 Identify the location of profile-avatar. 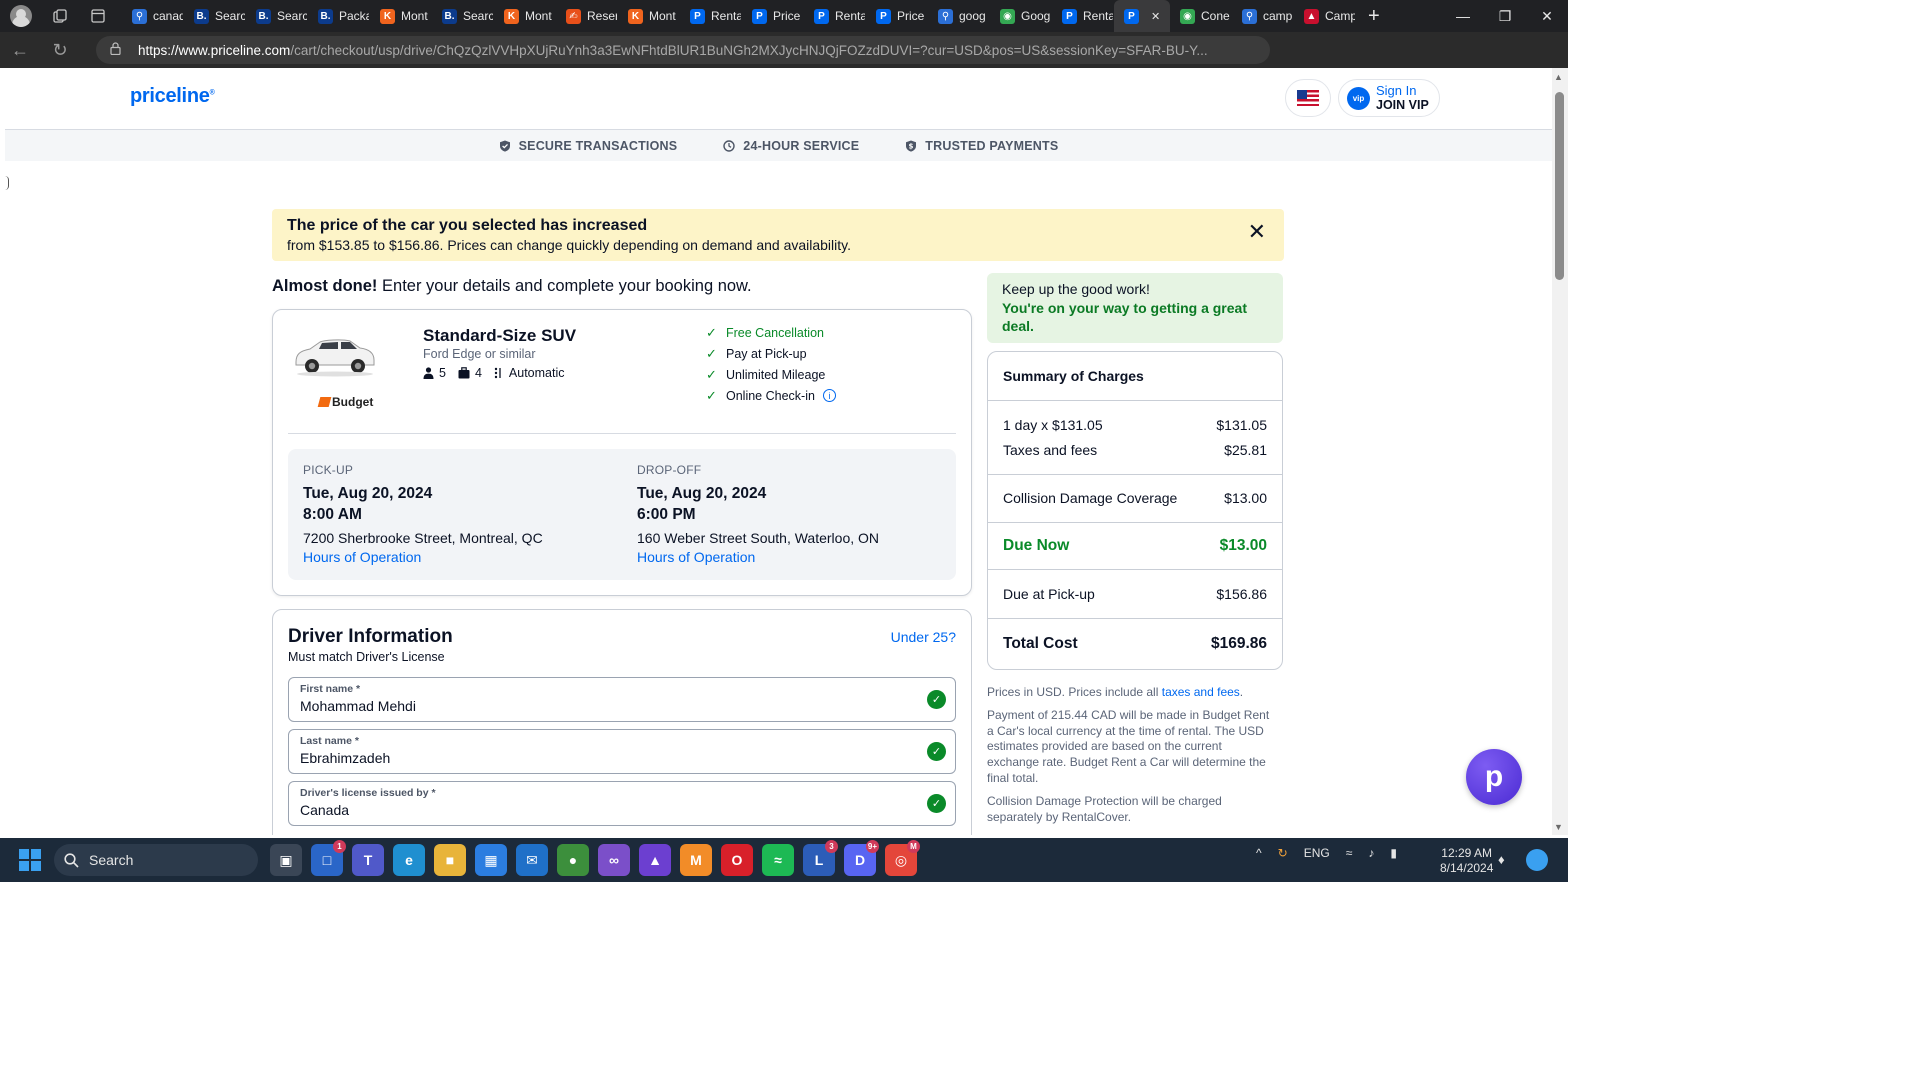
(21, 16).